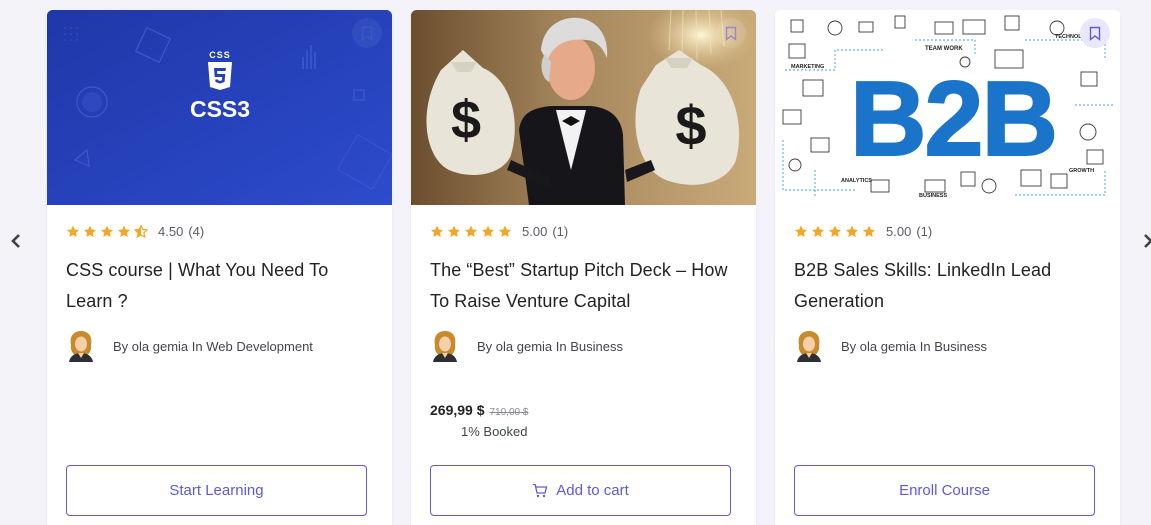 This screenshot has height=525, width=1151. I want to click on course-thumbnail: $ $, so click(583, 107).